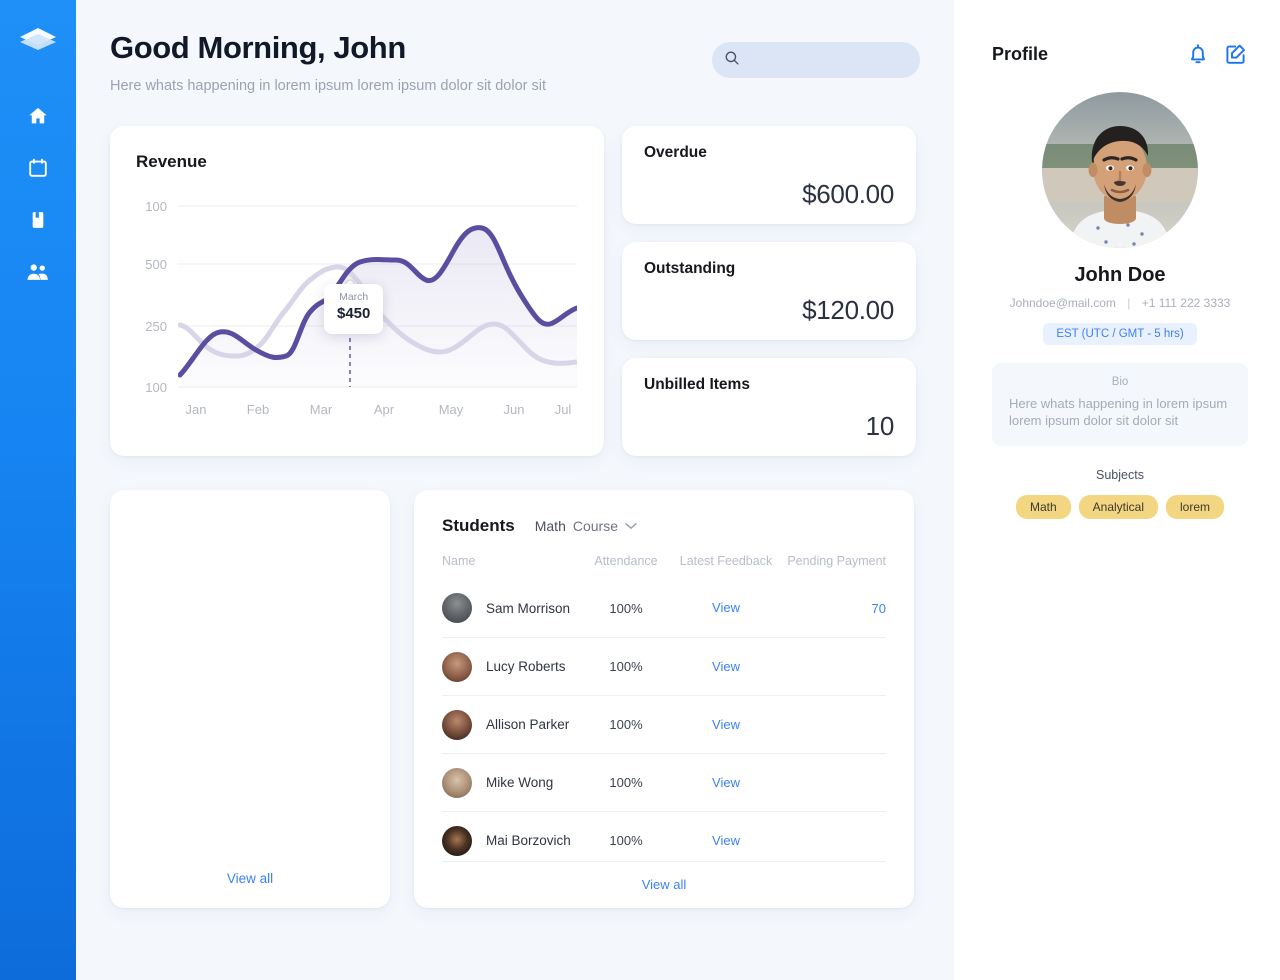 Image resolution: width=1280 pixels, height=980 pixels. Describe the element at coordinates (1120, 303) in the screenshot. I see `profile-contact: Johndoe@mail.com | +1 111 222 3333` at that location.